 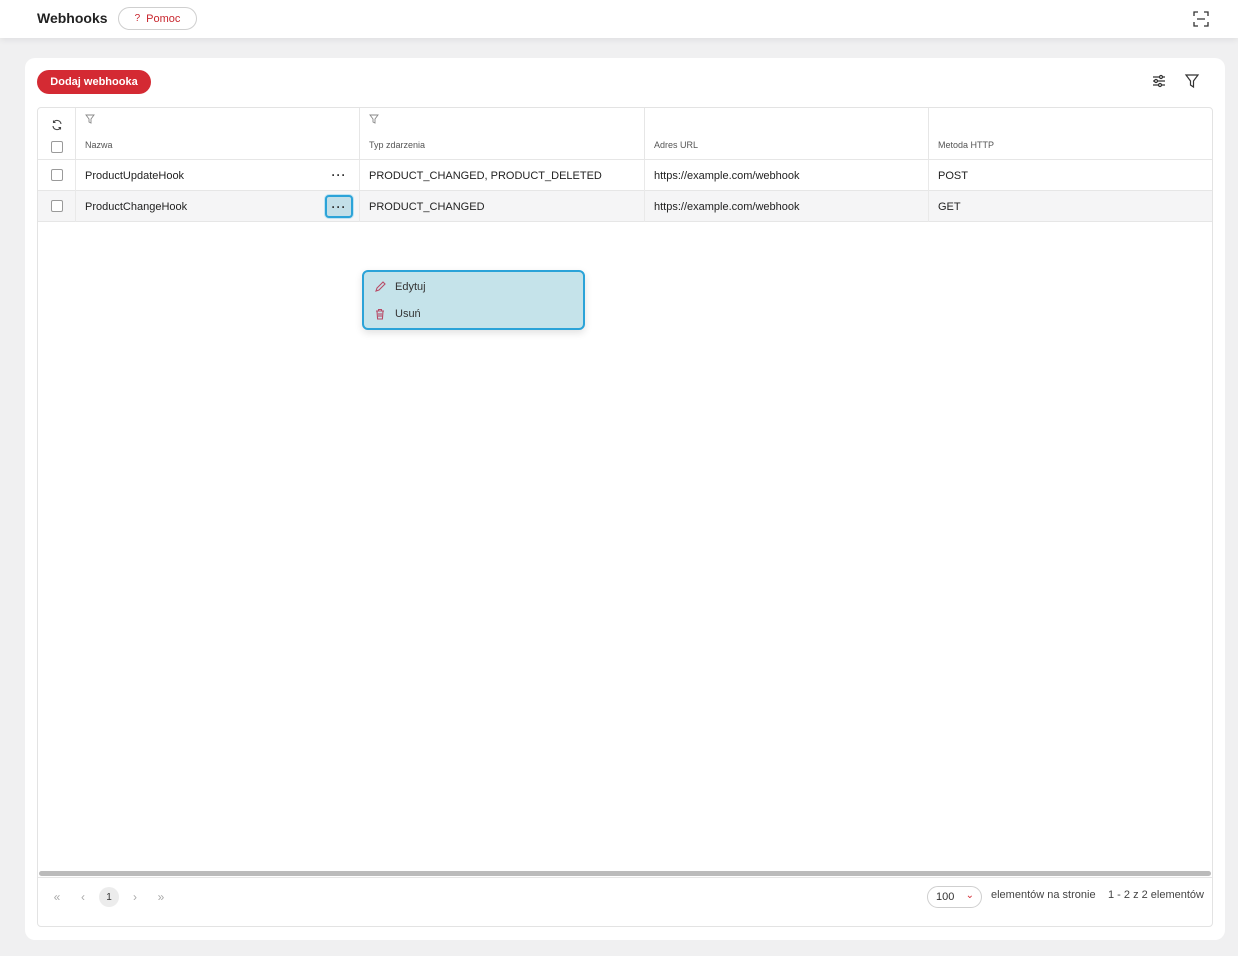 What do you see at coordinates (57, 125) in the screenshot?
I see `refresh-icon` at bounding box center [57, 125].